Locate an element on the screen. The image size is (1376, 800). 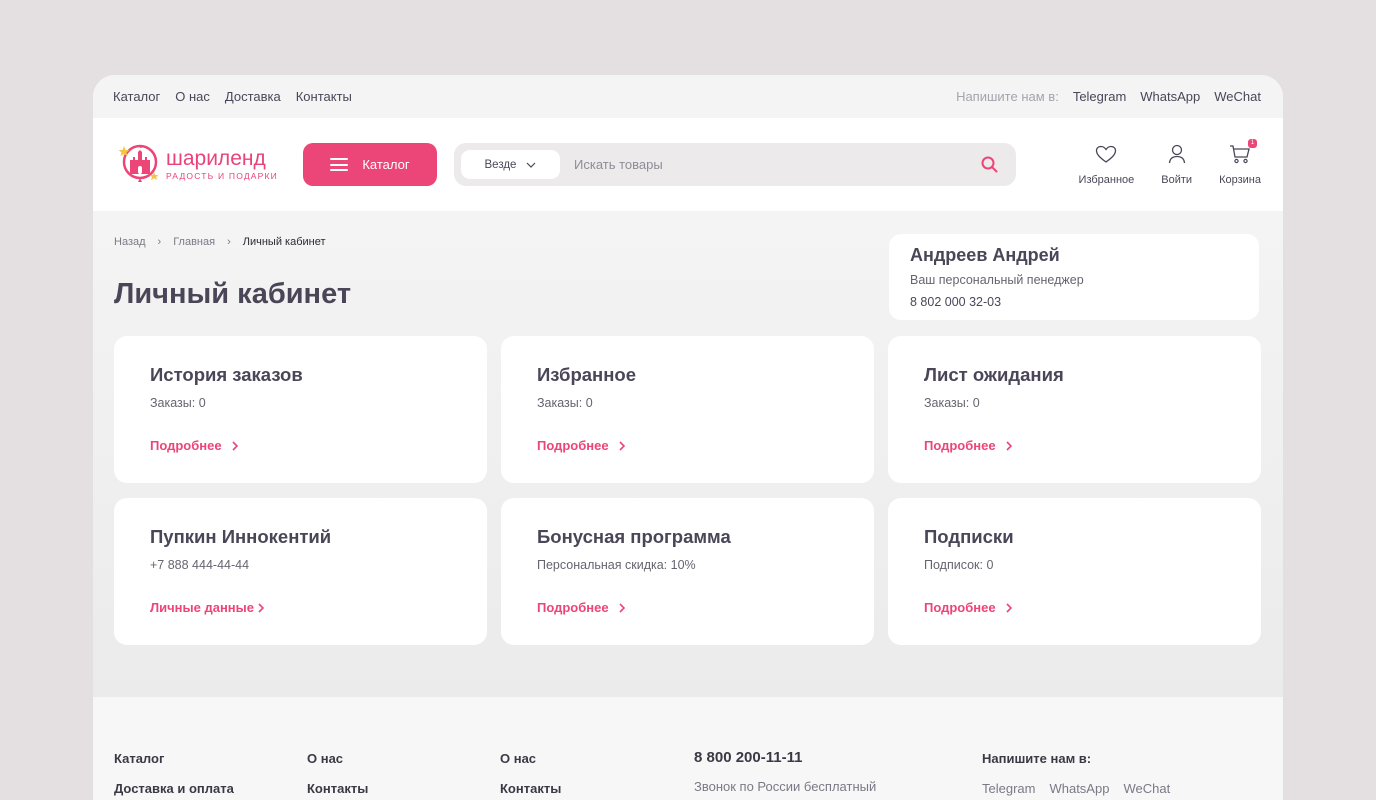
top-nav: Каталог О нас Доставка Контакты is located at coordinates (232, 96).